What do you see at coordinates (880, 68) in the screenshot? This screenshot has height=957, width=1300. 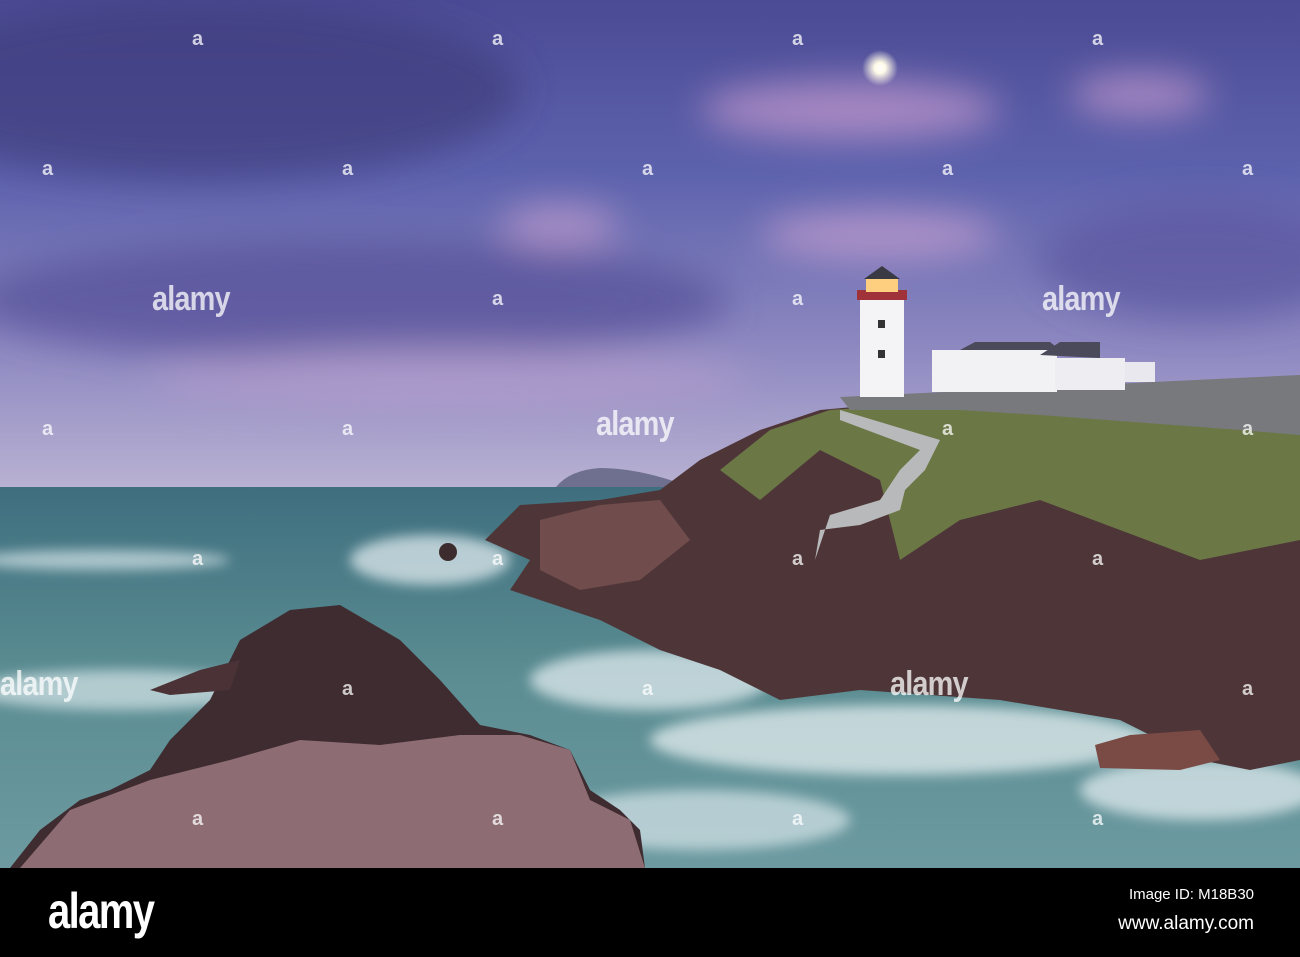 I see `moon` at bounding box center [880, 68].